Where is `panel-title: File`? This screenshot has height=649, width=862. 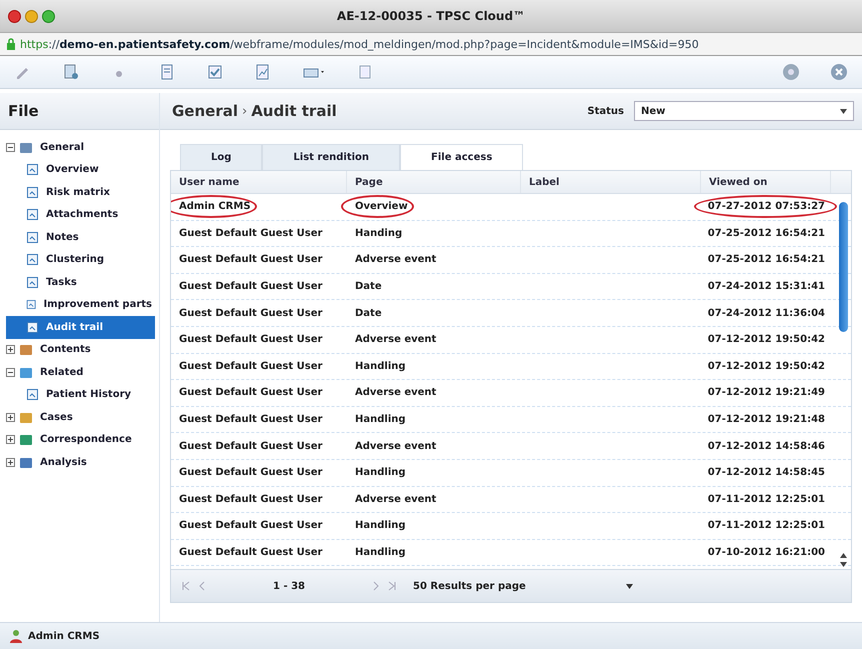
panel-title: File is located at coordinates (79, 111).